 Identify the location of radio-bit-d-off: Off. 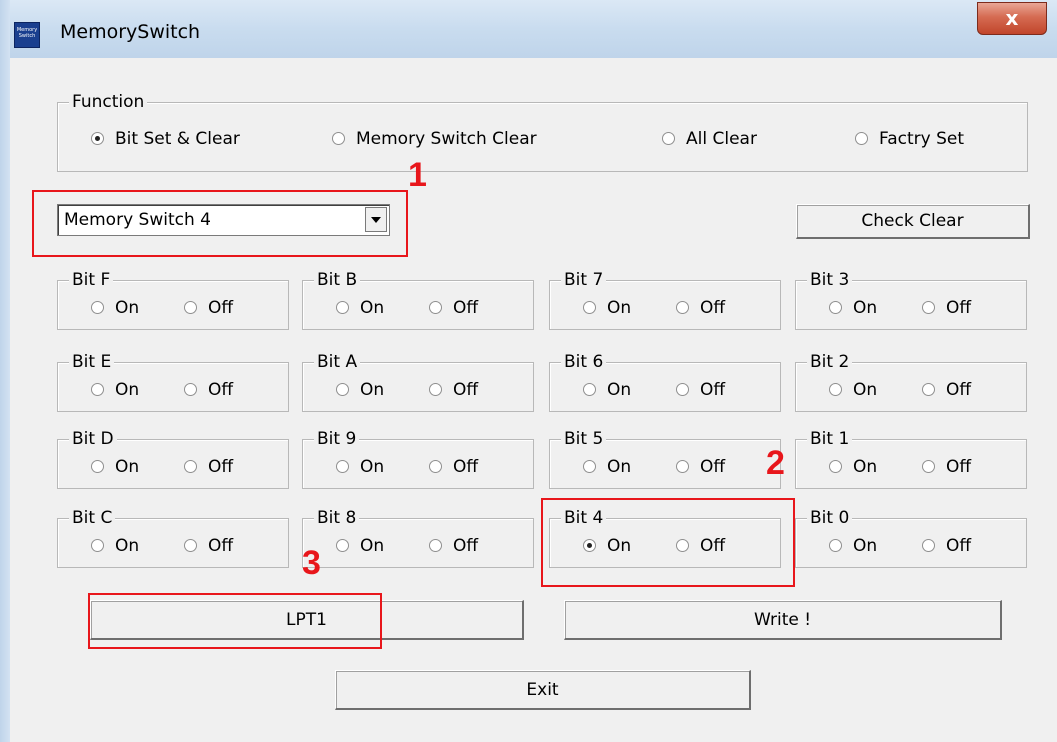
(208, 467).